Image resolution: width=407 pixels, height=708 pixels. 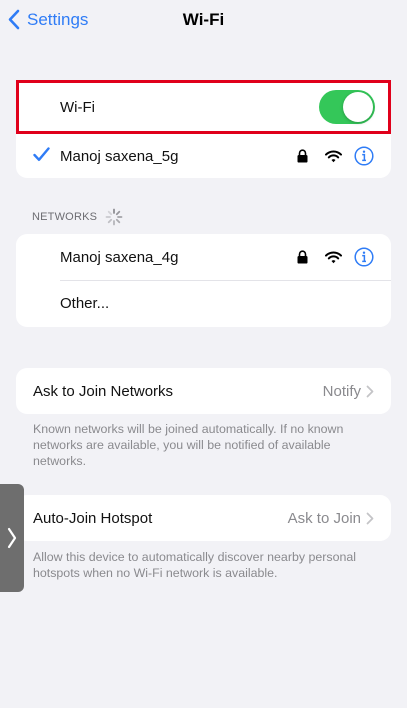 I want to click on auto-join-row: Auto-Join Hotspot Ask to Join, so click(x=203, y=518).